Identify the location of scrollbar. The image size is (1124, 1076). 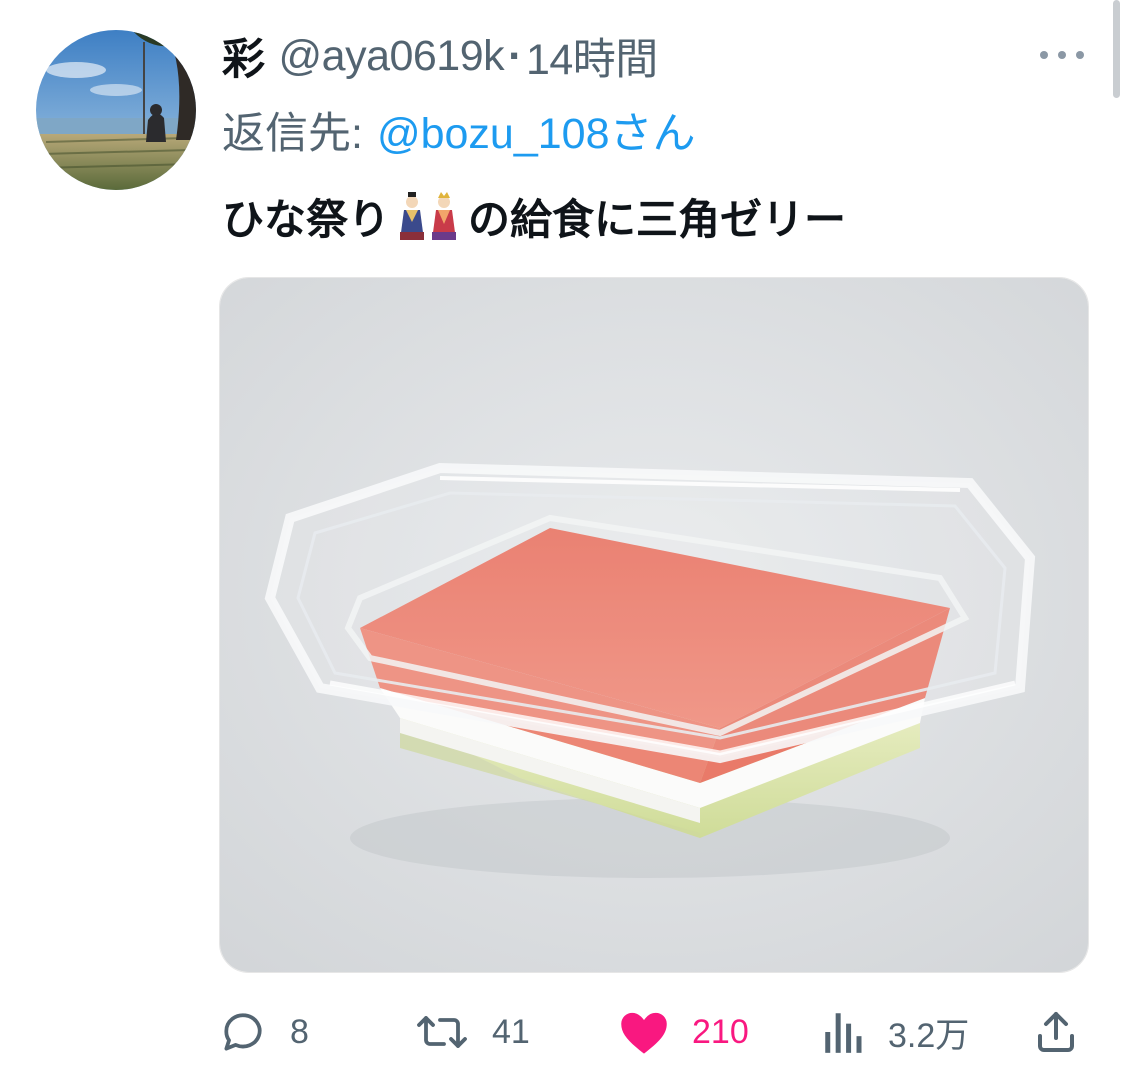
(1116, 49).